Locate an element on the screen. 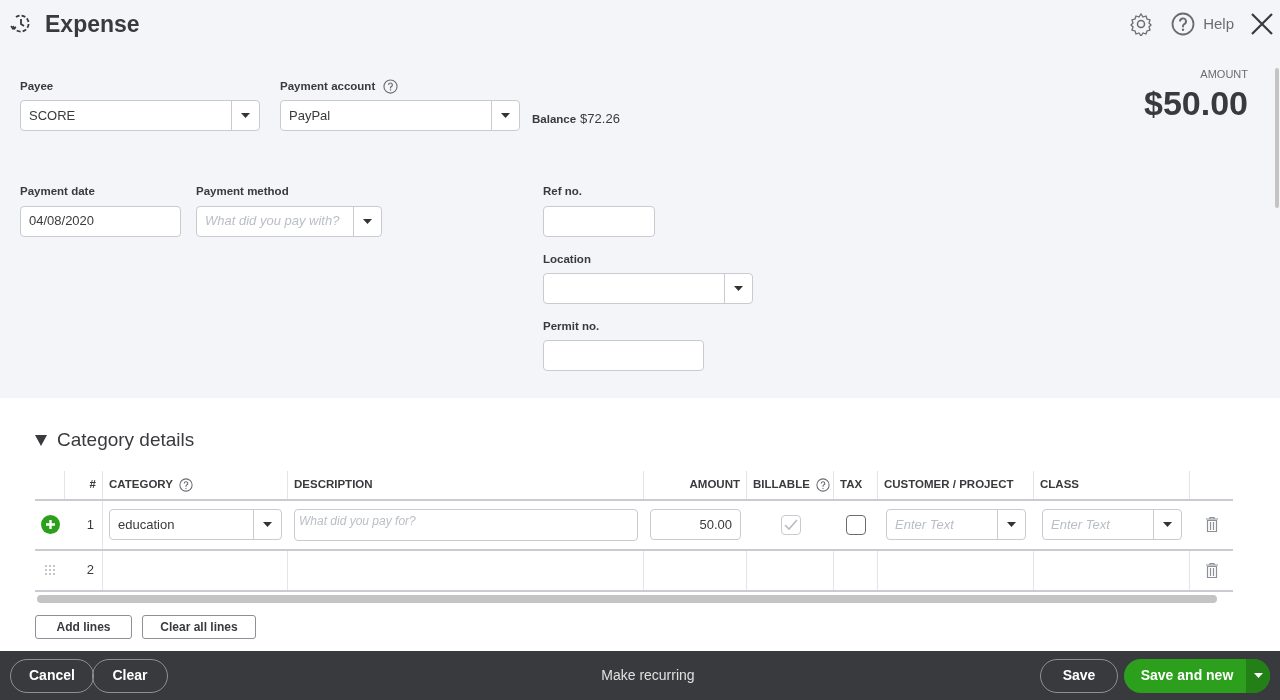 The width and height of the screenshot is (1280, 700). make-recurring-link: Make recurring is located at coordinates (648, 675).